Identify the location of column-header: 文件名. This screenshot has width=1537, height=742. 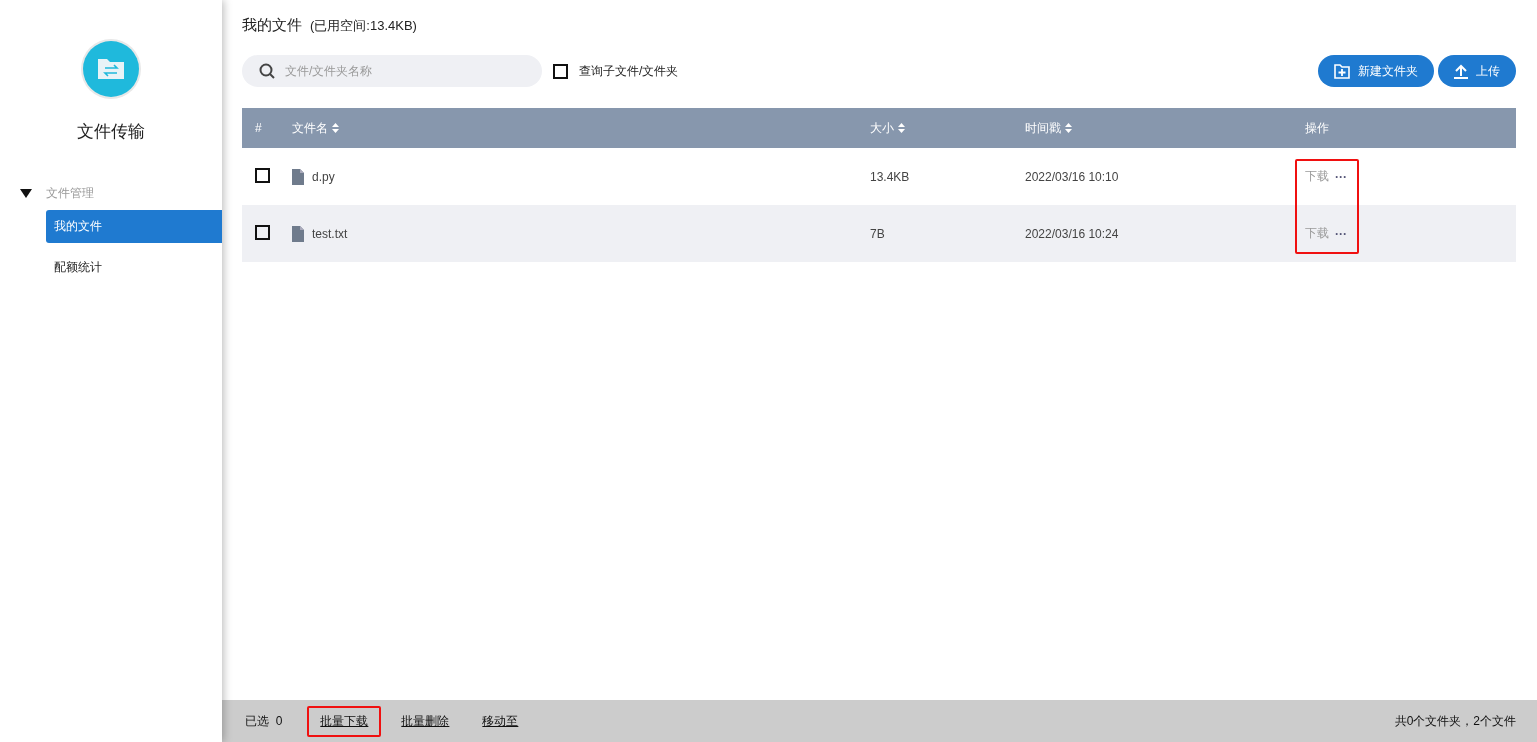
(310, 128).